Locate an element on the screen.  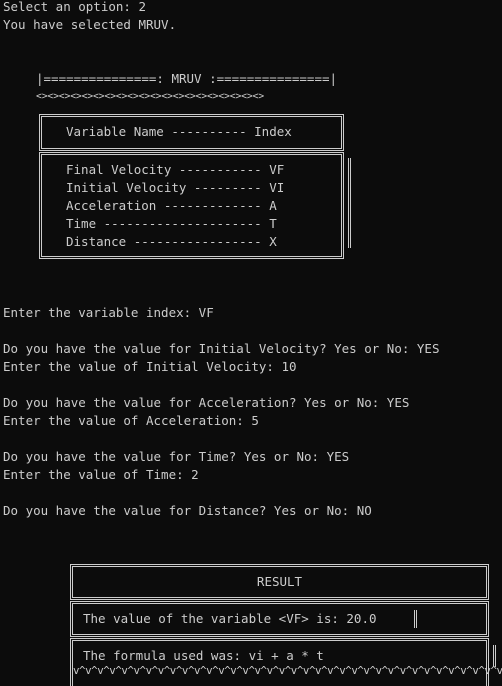
text-cursor is located at coordinates (415, 619).